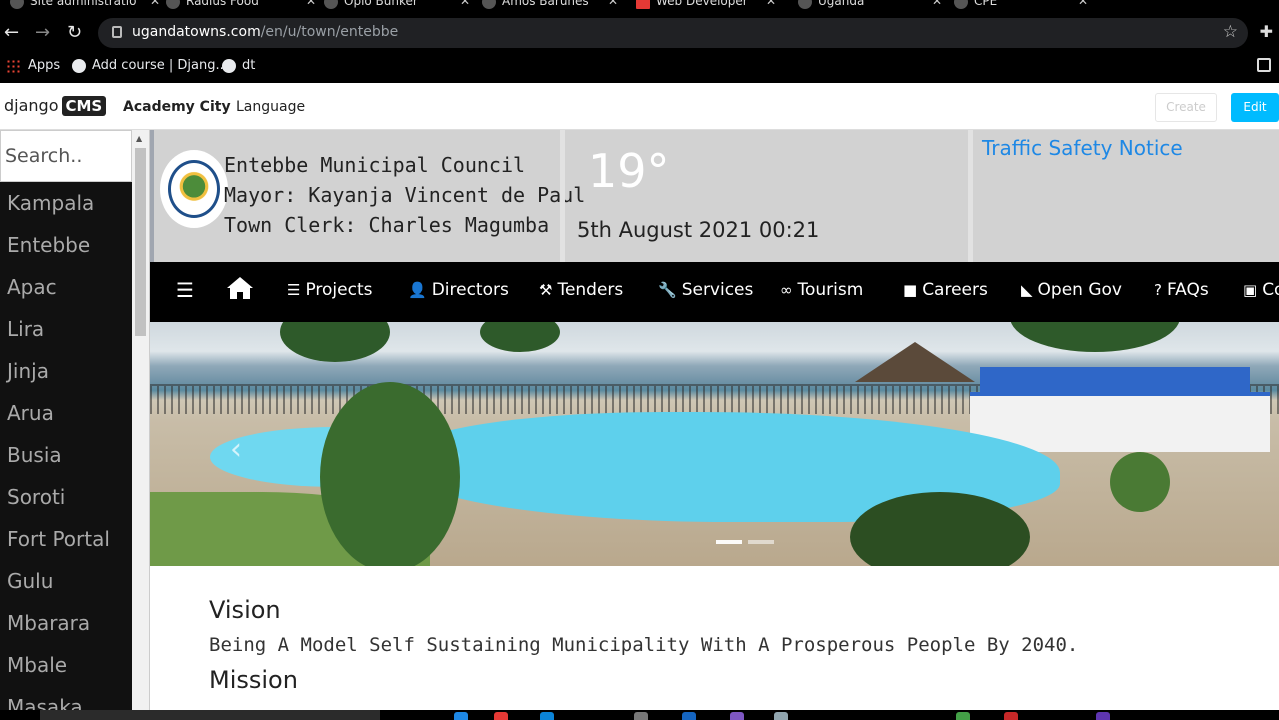  I want to click on nav-faqs: ? FAQs, so click(1181, 290).